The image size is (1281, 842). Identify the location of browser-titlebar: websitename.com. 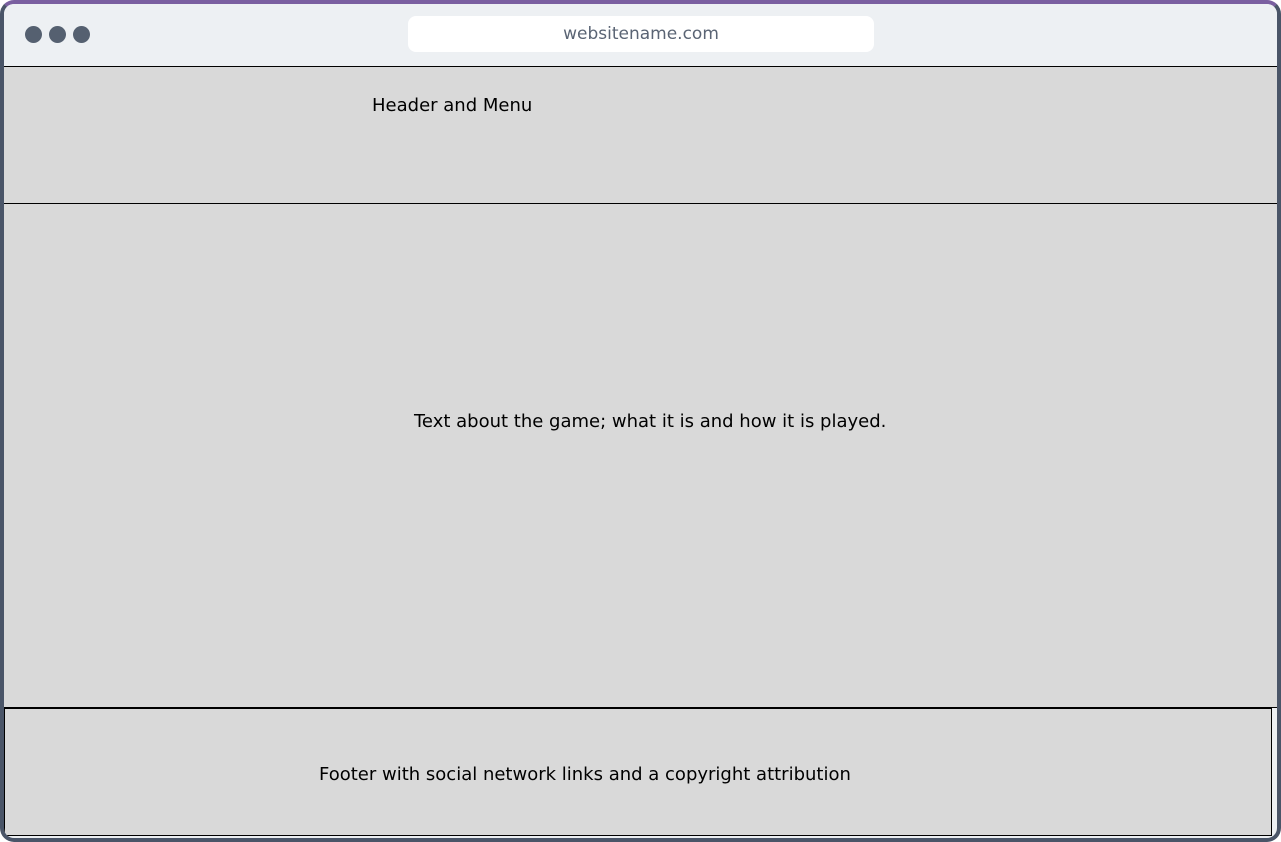
(640, 35).